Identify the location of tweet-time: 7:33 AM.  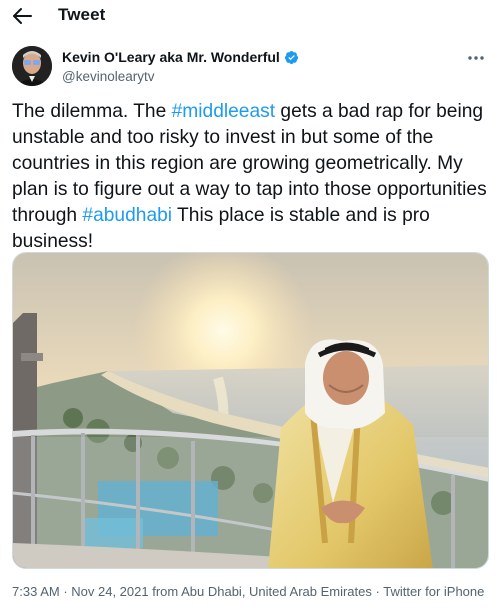
(36, 591).